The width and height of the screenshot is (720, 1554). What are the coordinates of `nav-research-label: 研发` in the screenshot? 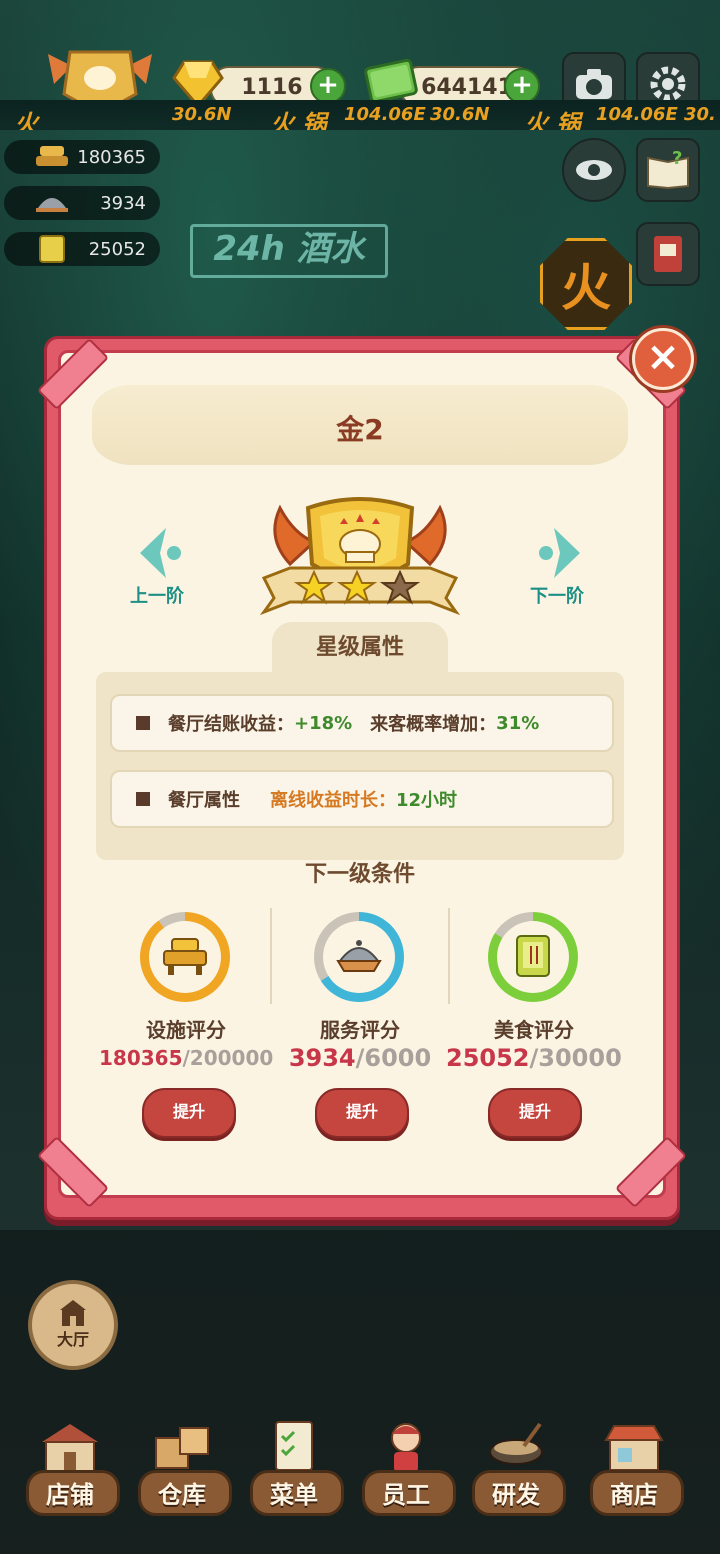 It's located at (516, 1495).